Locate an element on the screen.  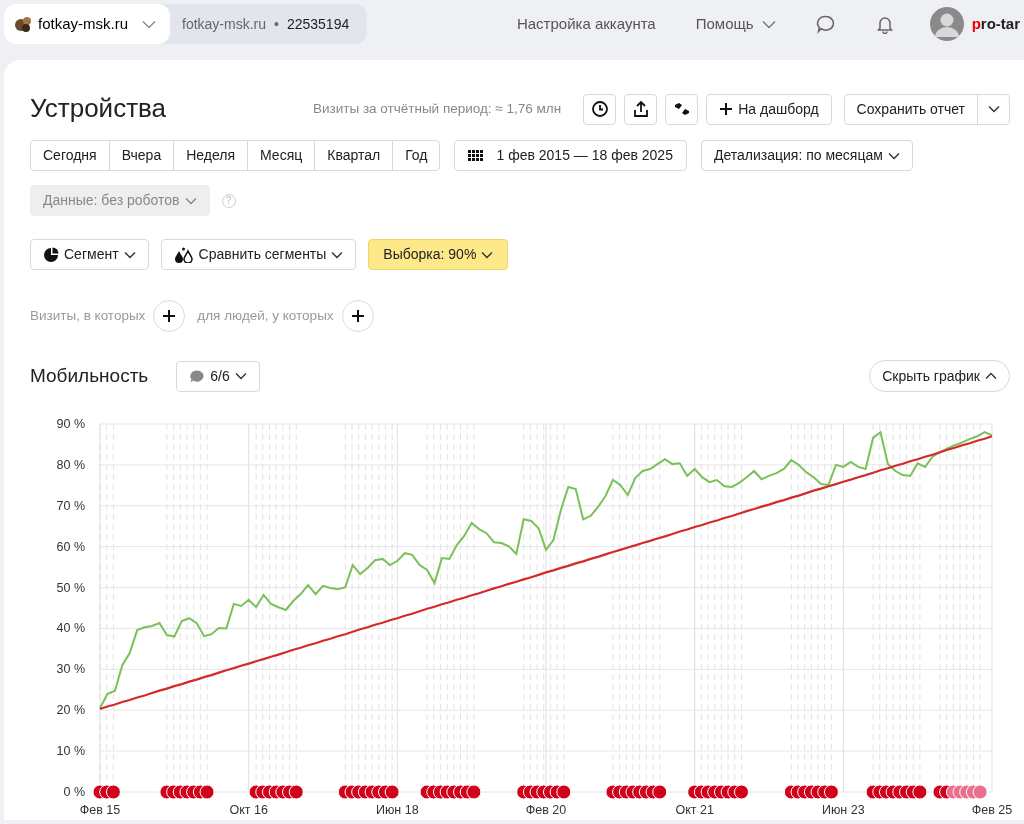
axis-label: Фев 25 is located at coordinates (992, 810).